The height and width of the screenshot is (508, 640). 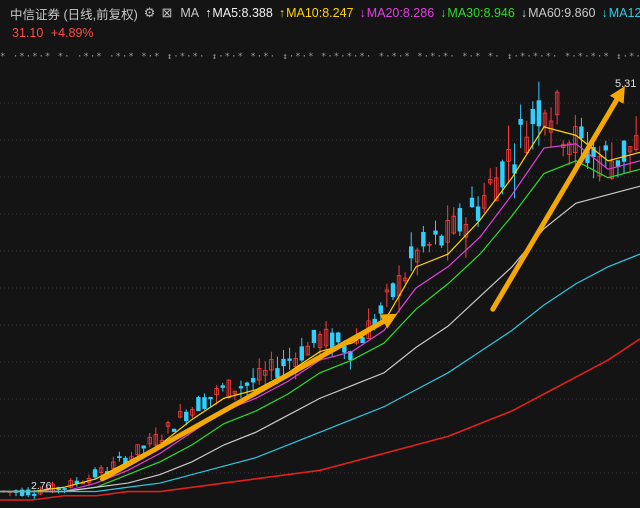 What do you see at coordinates (620, 13) in the screenshot?
I see `ma120-value: ↓MA120:11` at bounding box center [620, 13].